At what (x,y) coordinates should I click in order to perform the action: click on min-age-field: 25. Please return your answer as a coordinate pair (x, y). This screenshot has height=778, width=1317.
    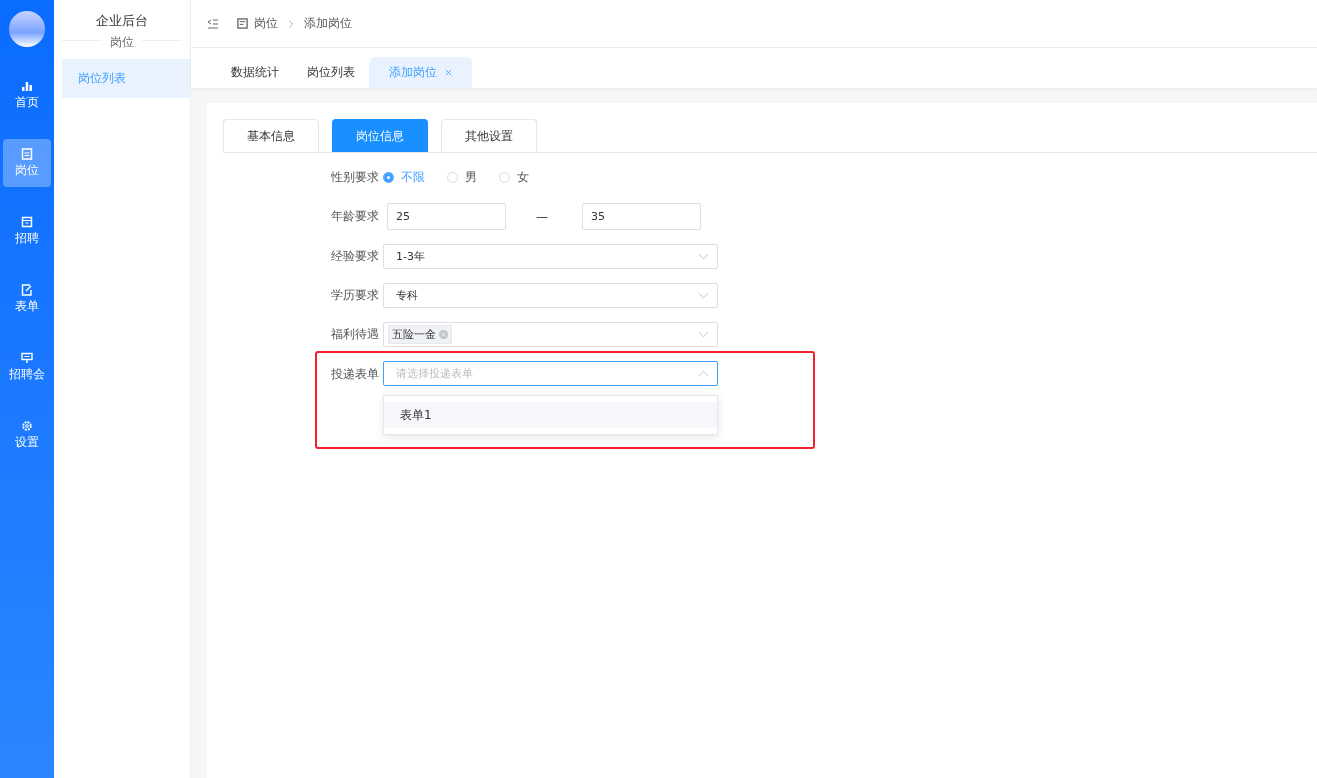
    Looking at the image, I should click on (446, 216).